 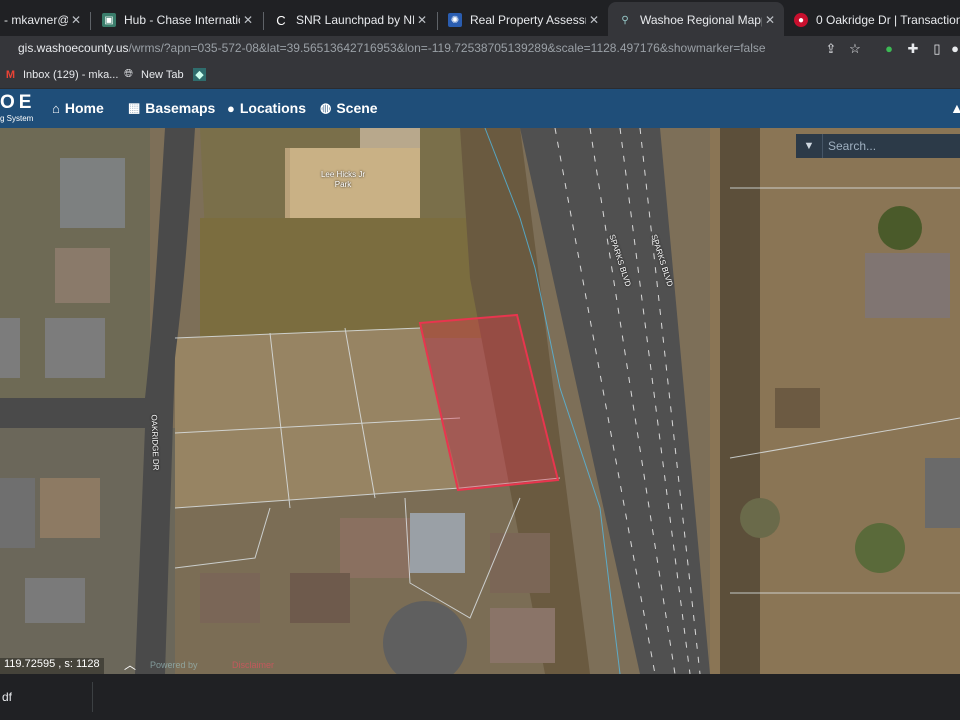 What do you see at coordinates (36, 20) in the screenshot?
I see `tab-title: - mkavner@c` at bounding box center [36, 20].